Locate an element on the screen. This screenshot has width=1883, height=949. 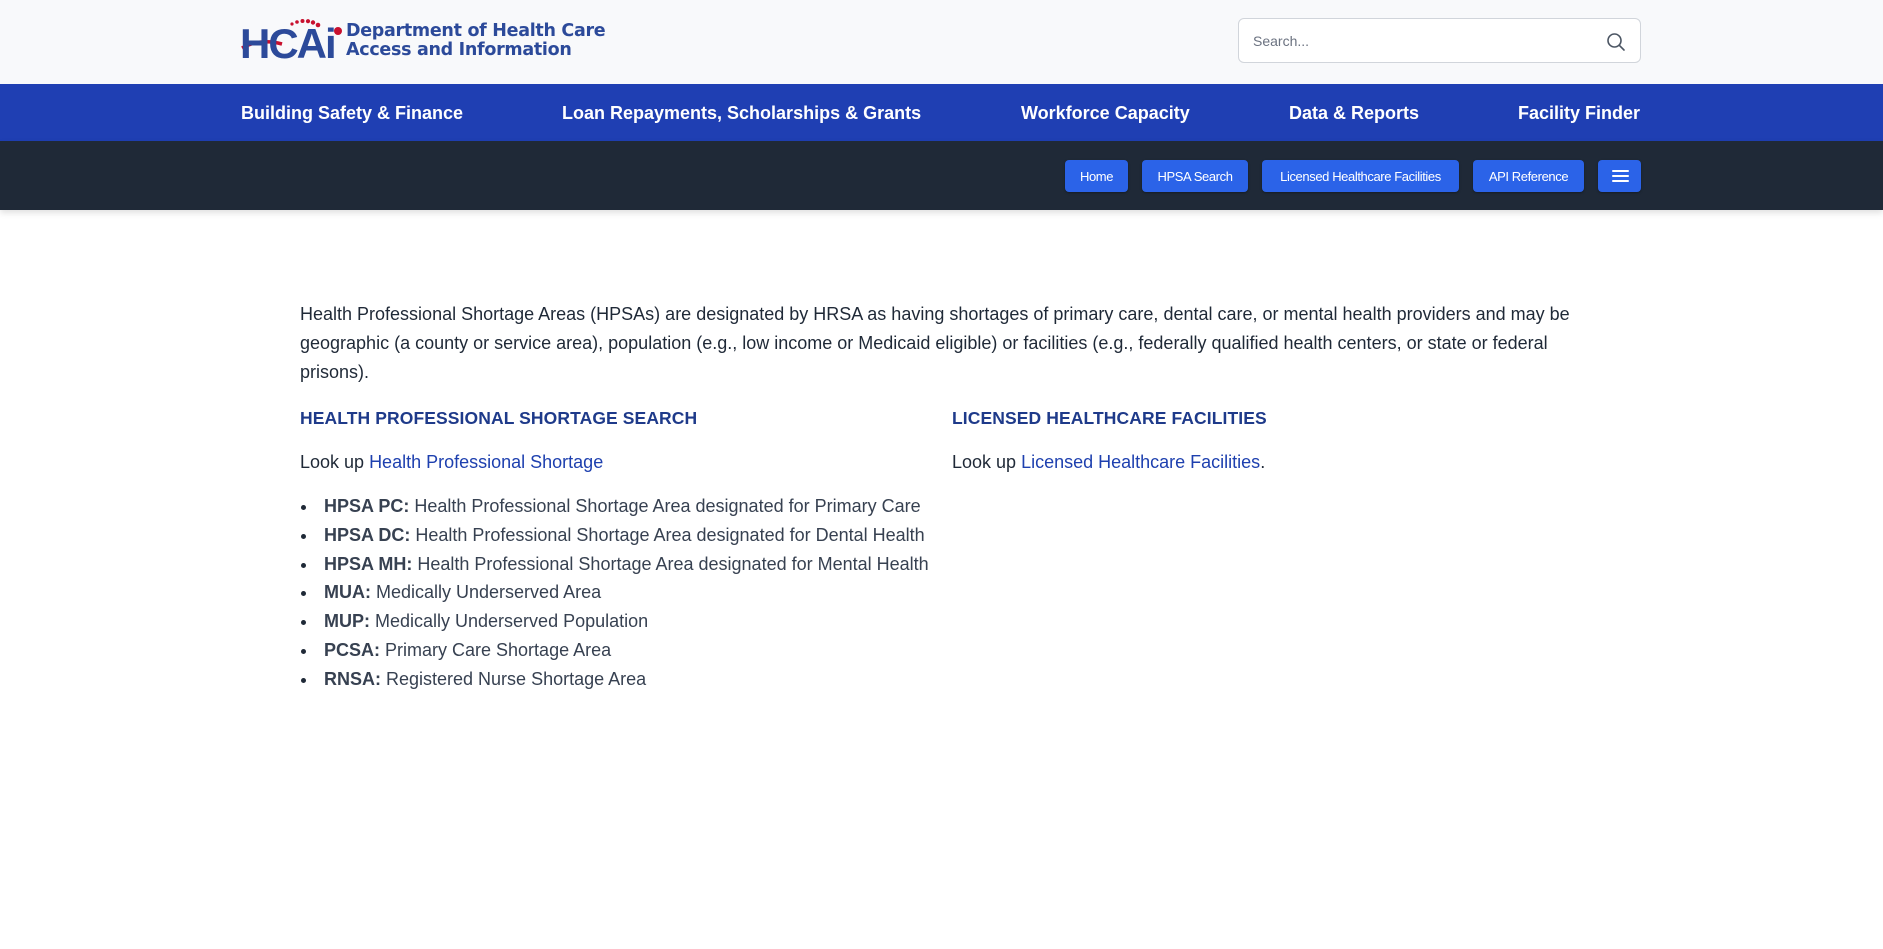
def-term: HPSA DC: is located at coordinates (367, 534).